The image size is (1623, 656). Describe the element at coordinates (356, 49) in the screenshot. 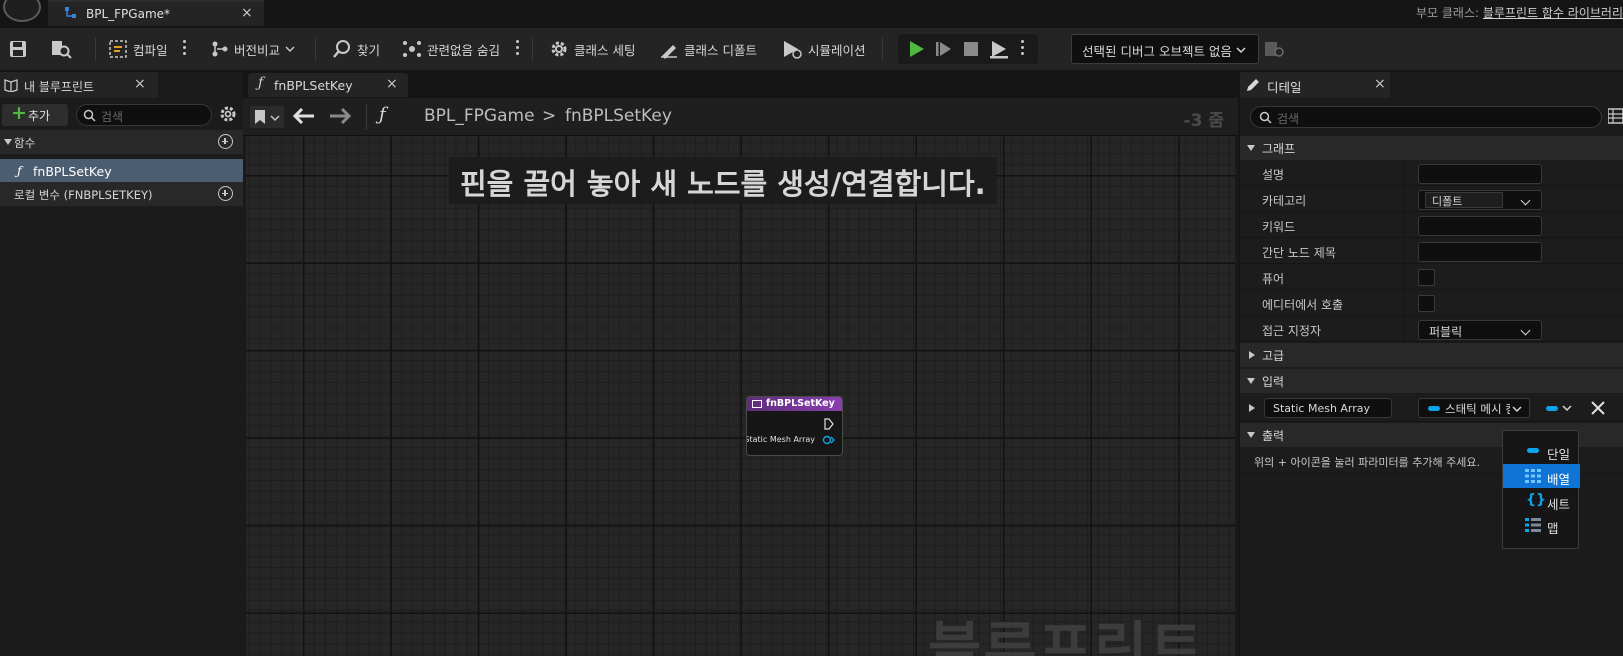

I see `find-button: 찾기` at that location.